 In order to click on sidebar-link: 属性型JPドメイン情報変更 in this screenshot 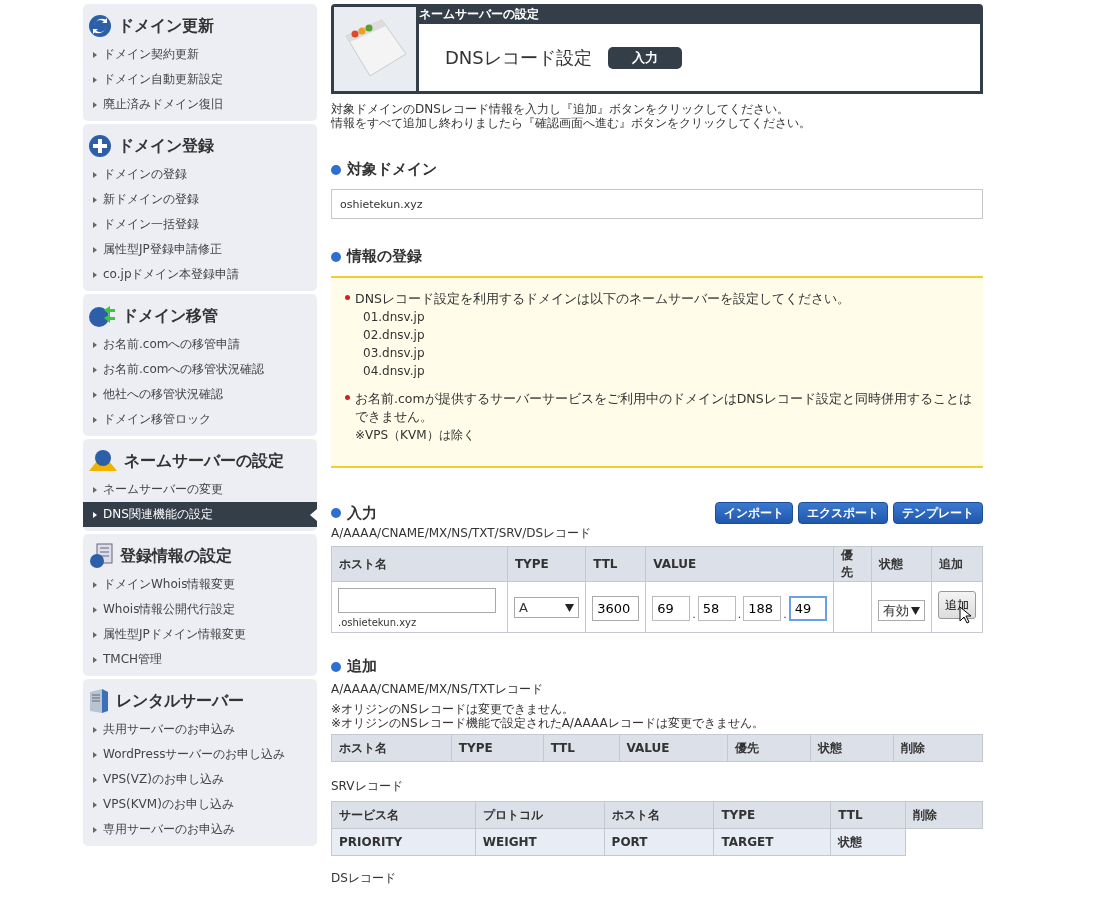, I will do `click(174, 634)`.